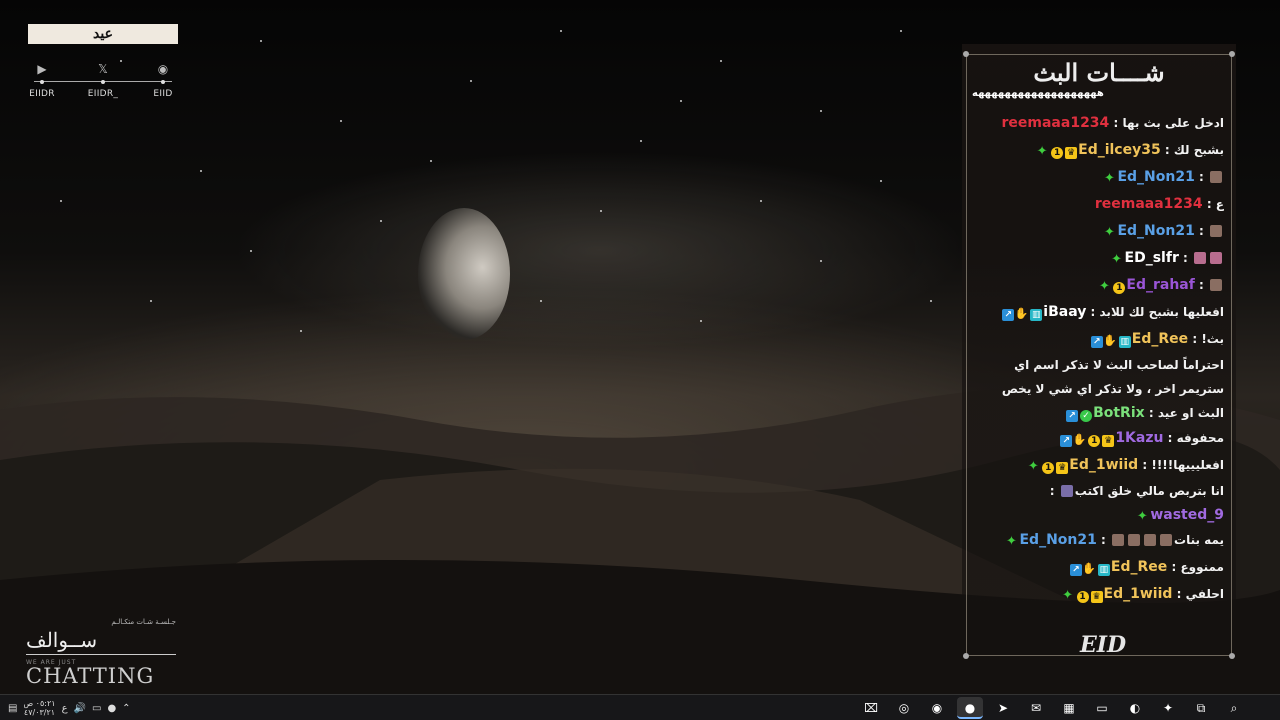  What do you see at coordinates (1119, 413) in the screenshot?
I see `chat-username: BotRix` at bounding box center [1119, 413].